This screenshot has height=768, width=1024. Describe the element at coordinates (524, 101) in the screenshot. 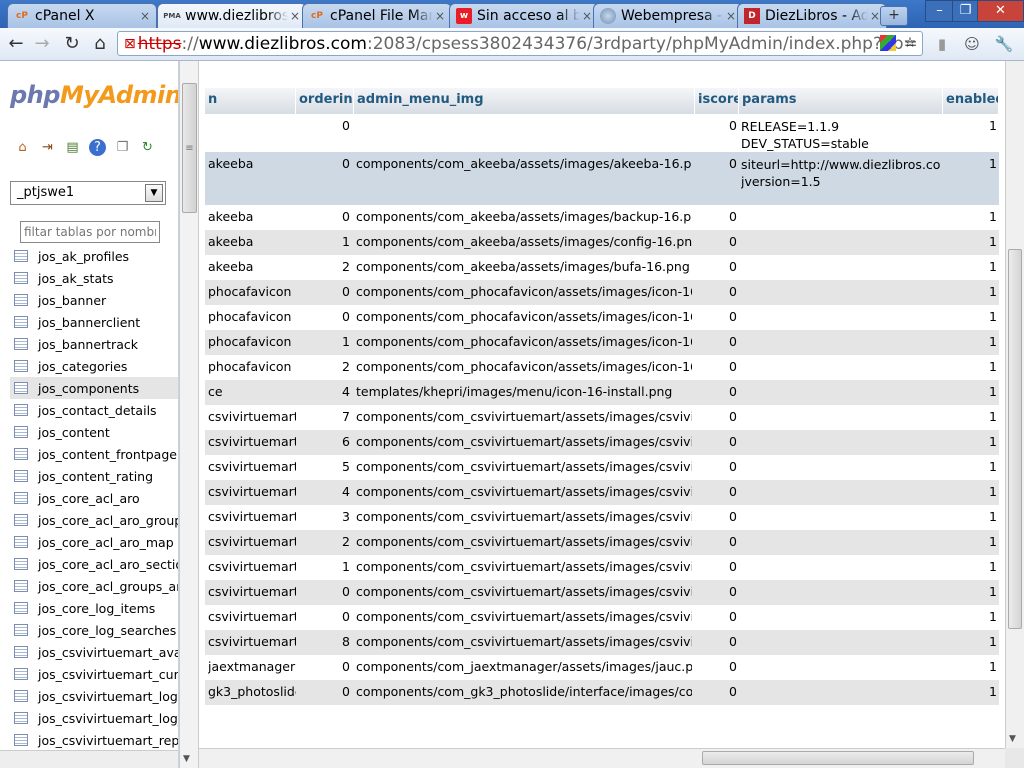

I see `column-header-admin-menu-img: admin_menu_img` at that location.